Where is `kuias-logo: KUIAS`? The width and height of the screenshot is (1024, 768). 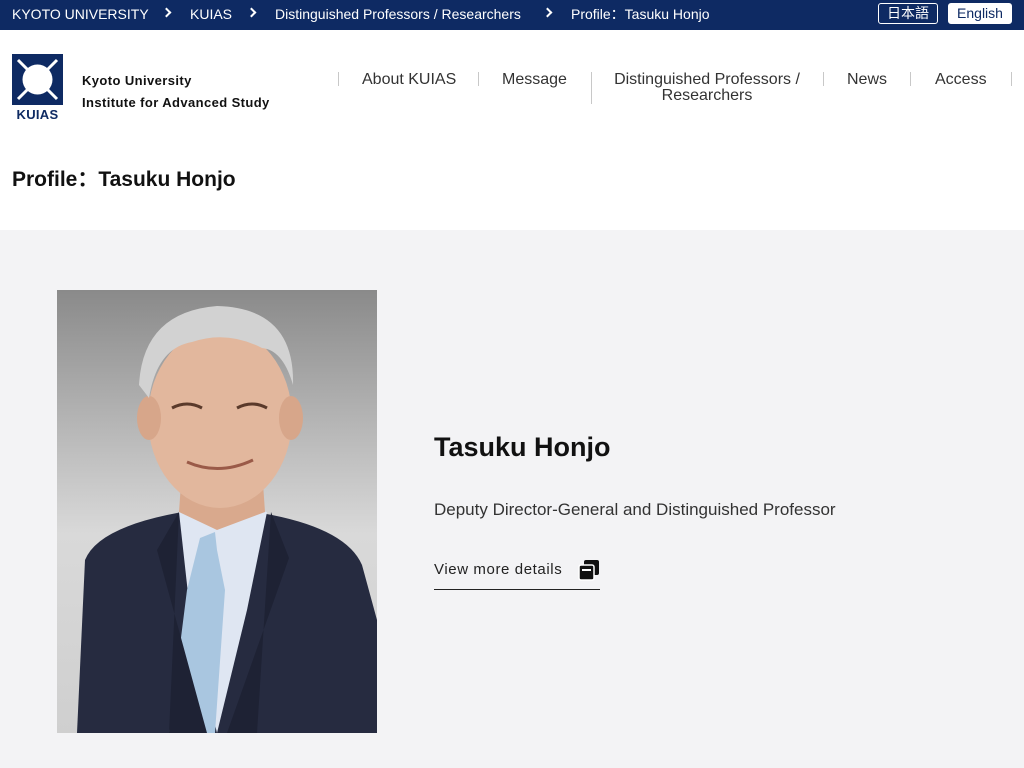
kuias-logo: KUIAS is located at coordinates (37, 89).